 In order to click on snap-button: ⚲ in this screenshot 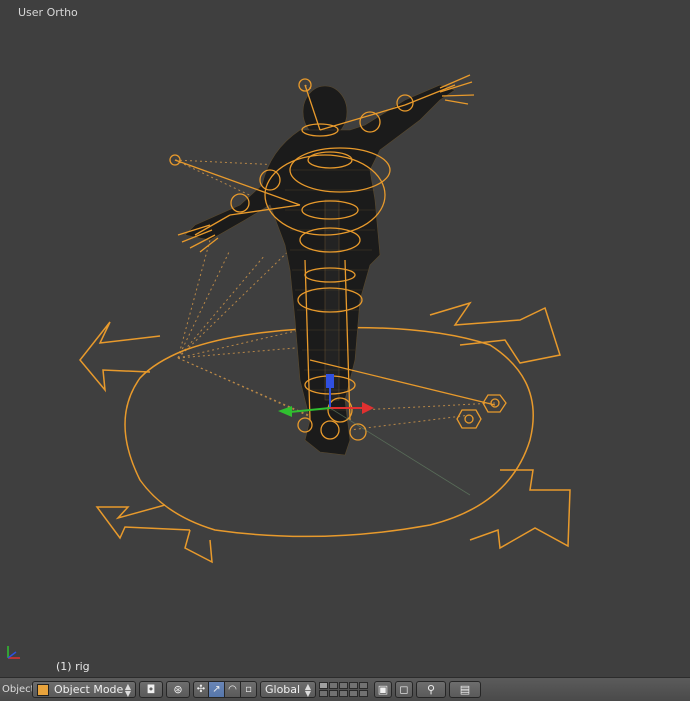, I will do `click(431, 689)`.